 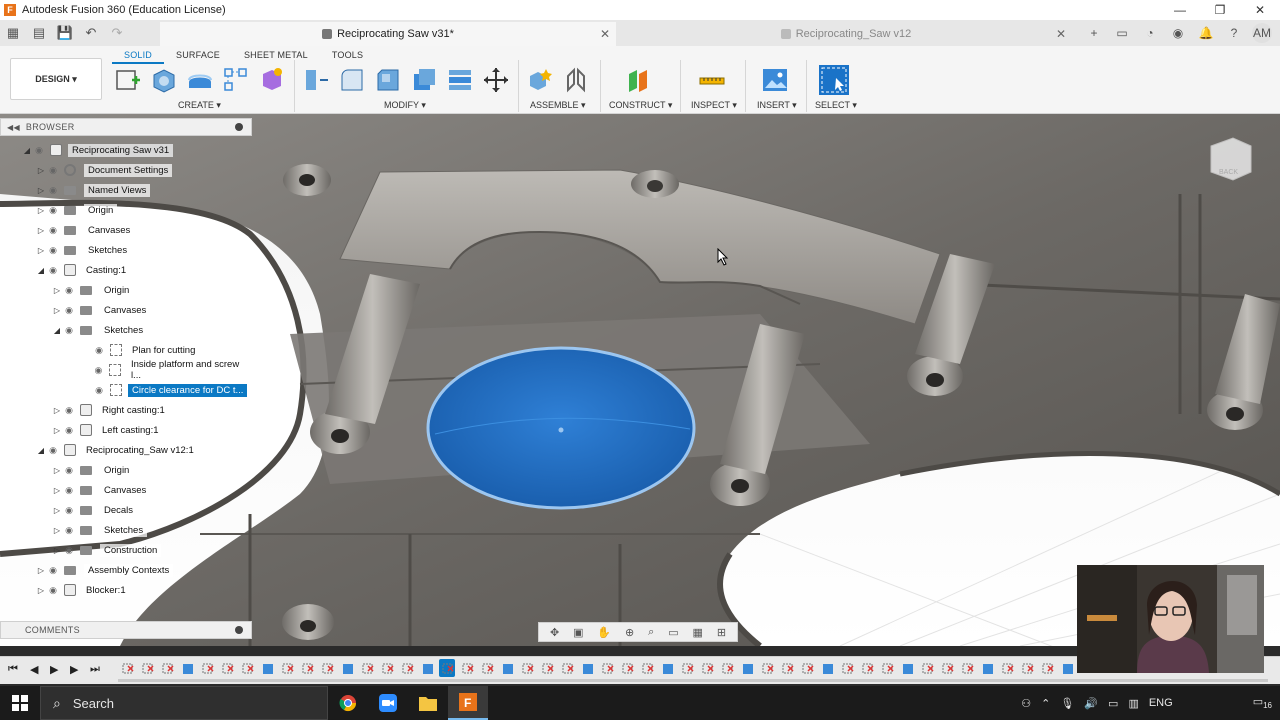 What do you see at coordinates (1026, 703) in the screenshot?
I see `people-icon: ⚇` at bounding box center [1026, 703].